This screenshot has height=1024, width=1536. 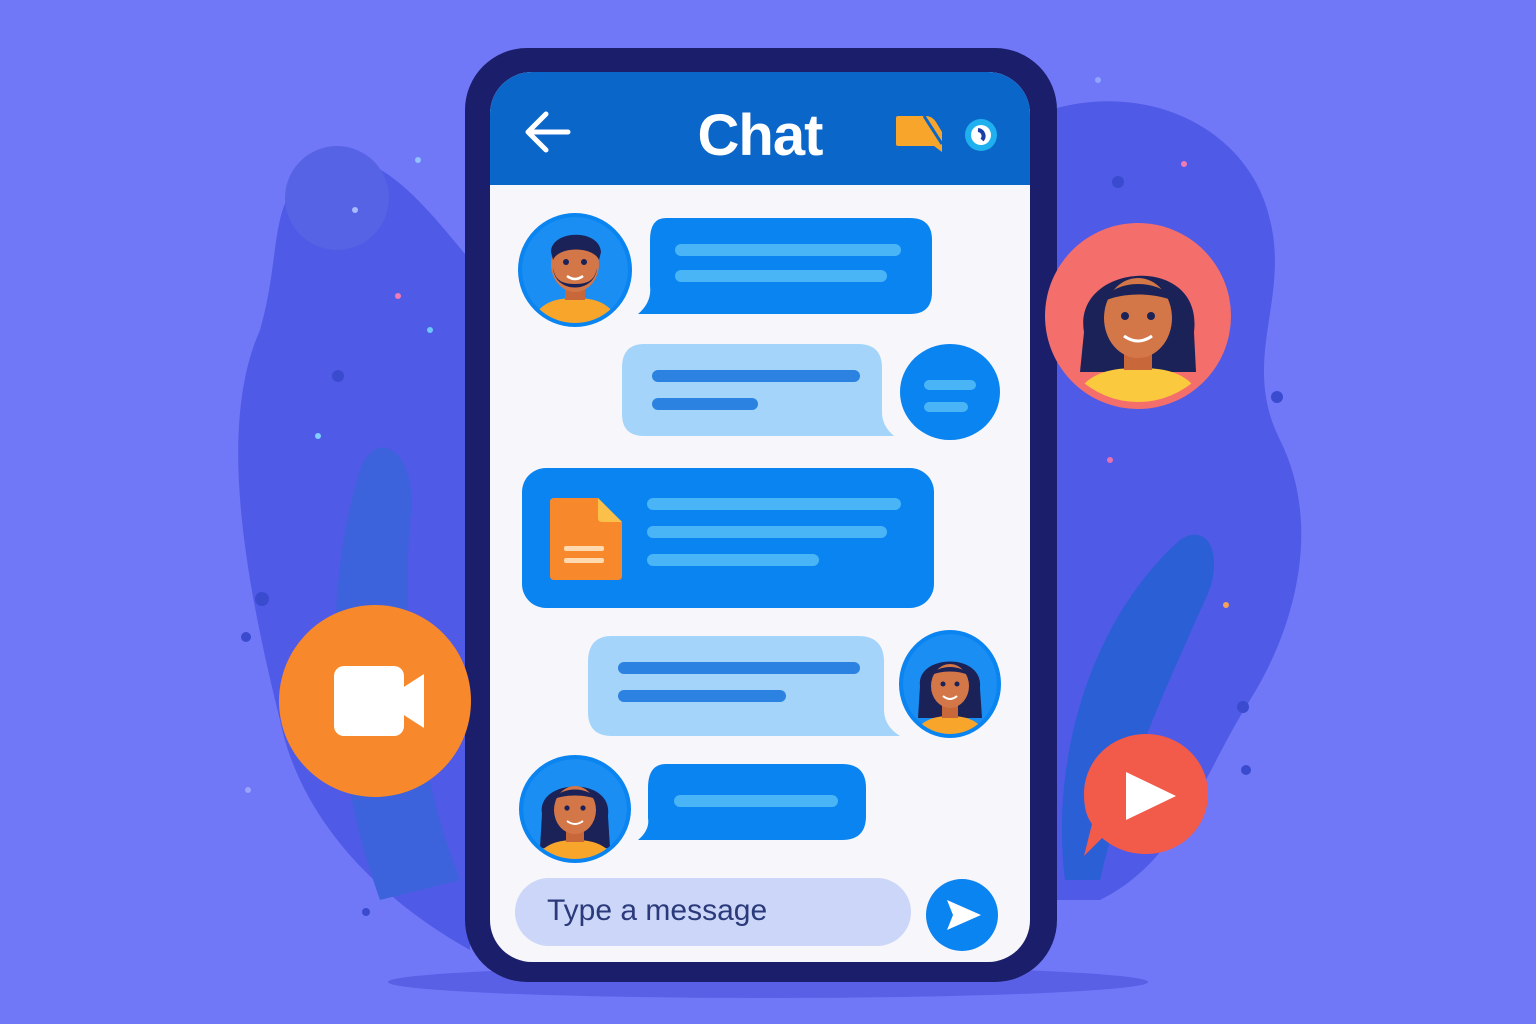 I want to click on message-input: Type a message, so click(x=713, y=912).